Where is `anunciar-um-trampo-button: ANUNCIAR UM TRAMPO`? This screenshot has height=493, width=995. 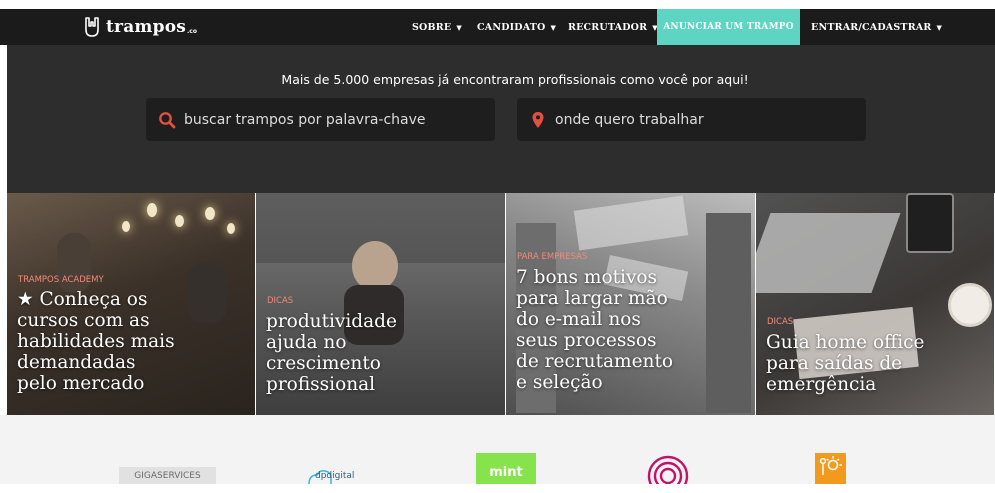
anunciar-um-trampo-button: ANUNCIAR UM TRAMPO is located at coordinates (728, 27).